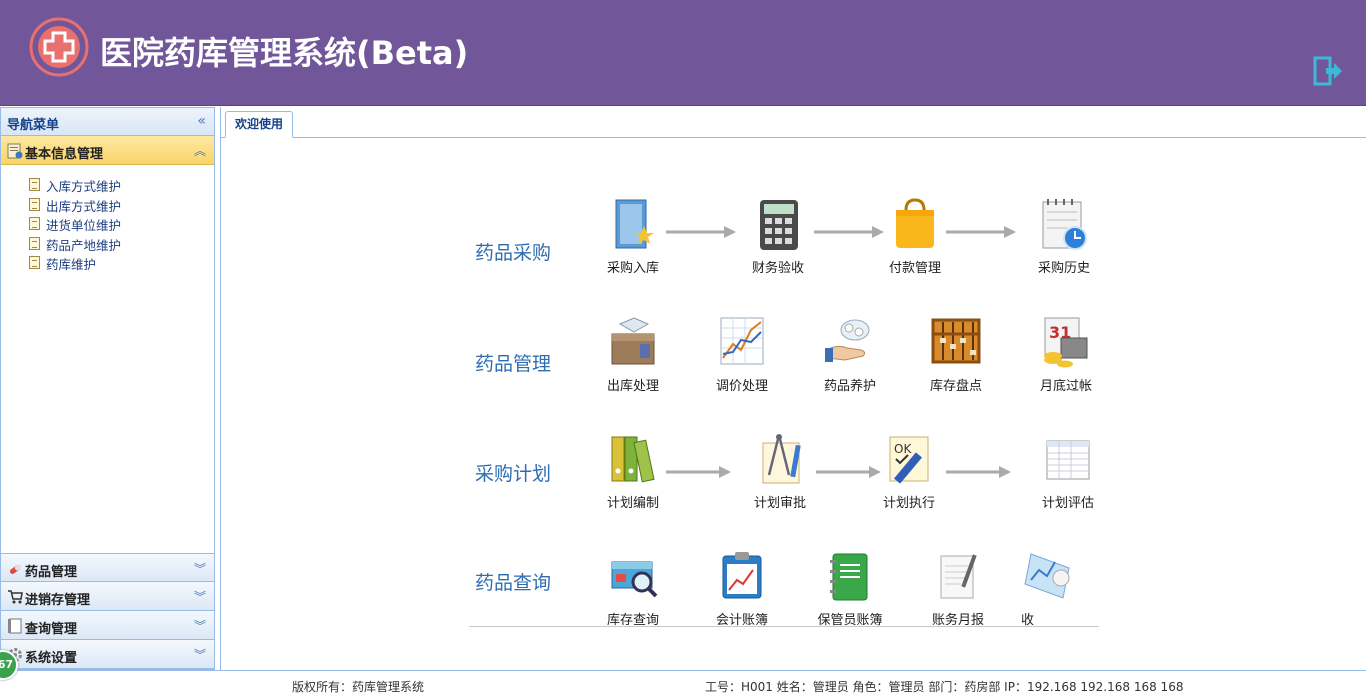  I want to click on book-icon, so click(15, 626).